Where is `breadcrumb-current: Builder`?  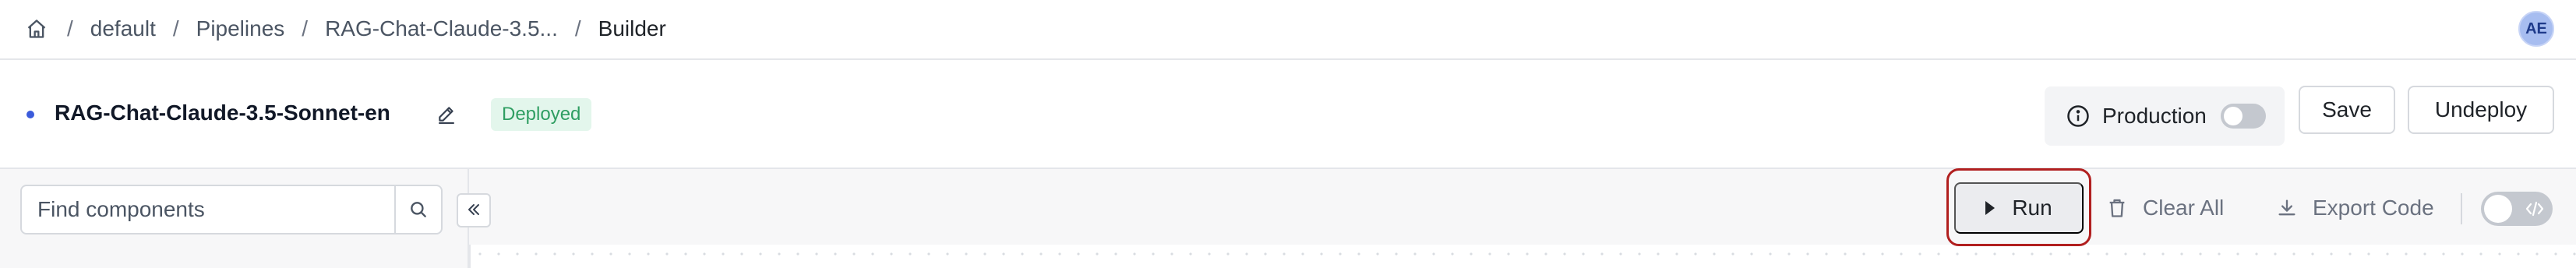 breadcrumb-current: Builder is located at coordinates (632, 28).